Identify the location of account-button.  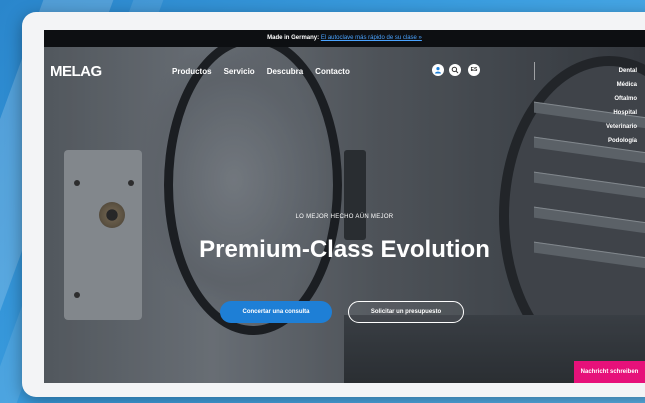
(438, 70).